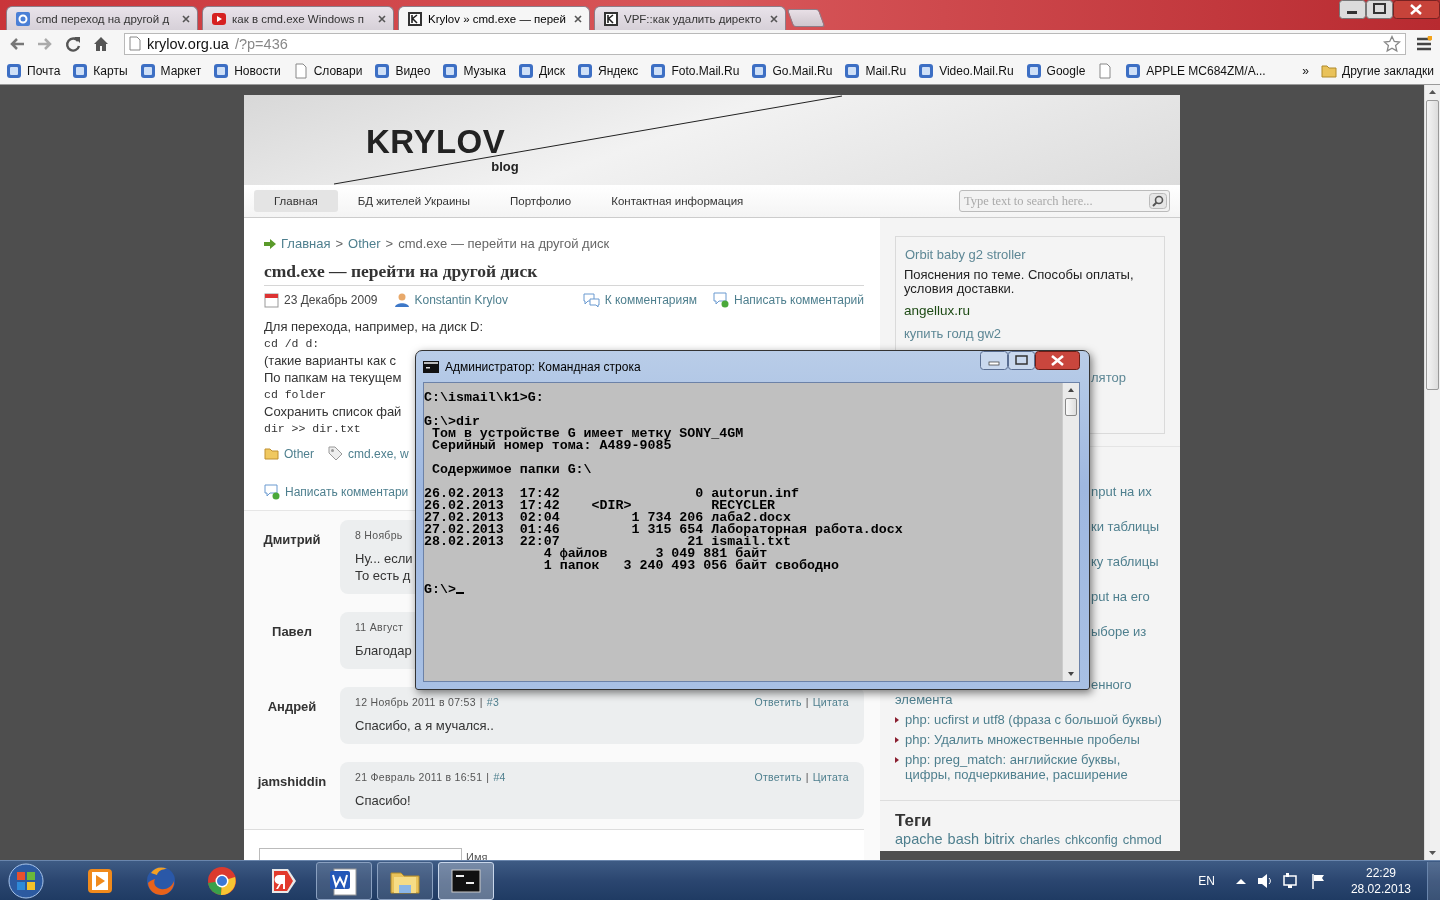 The image size is (1440, 900). What do you see at coordinates (424, 725) in the screenshot?
I see `comment-text: Спасибо, а я мучался..` at bounding box center [424, 725].